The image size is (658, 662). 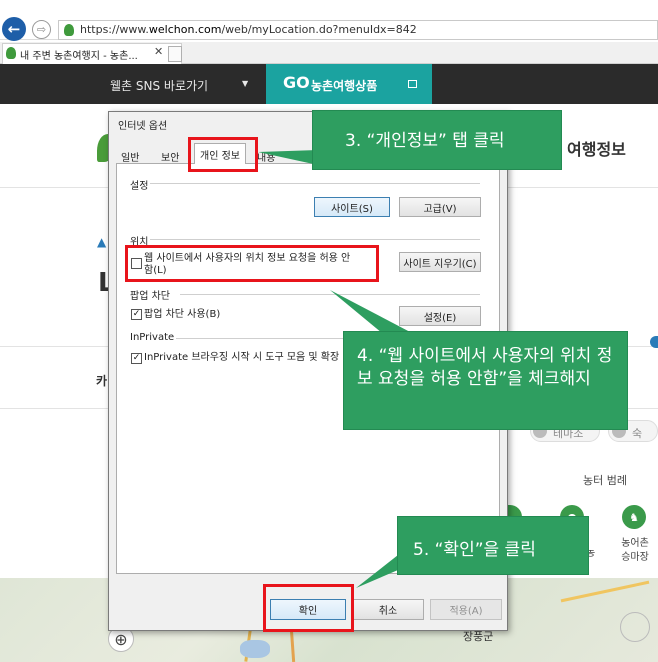 What do you see at coordinates (485, 367) in the screenshot?
I see `step-4-text: 4. “웹 사이트에서 사용자의 위치 정보 요청을 허용 안함”을 체크해지` at bounding box center [485, 367].